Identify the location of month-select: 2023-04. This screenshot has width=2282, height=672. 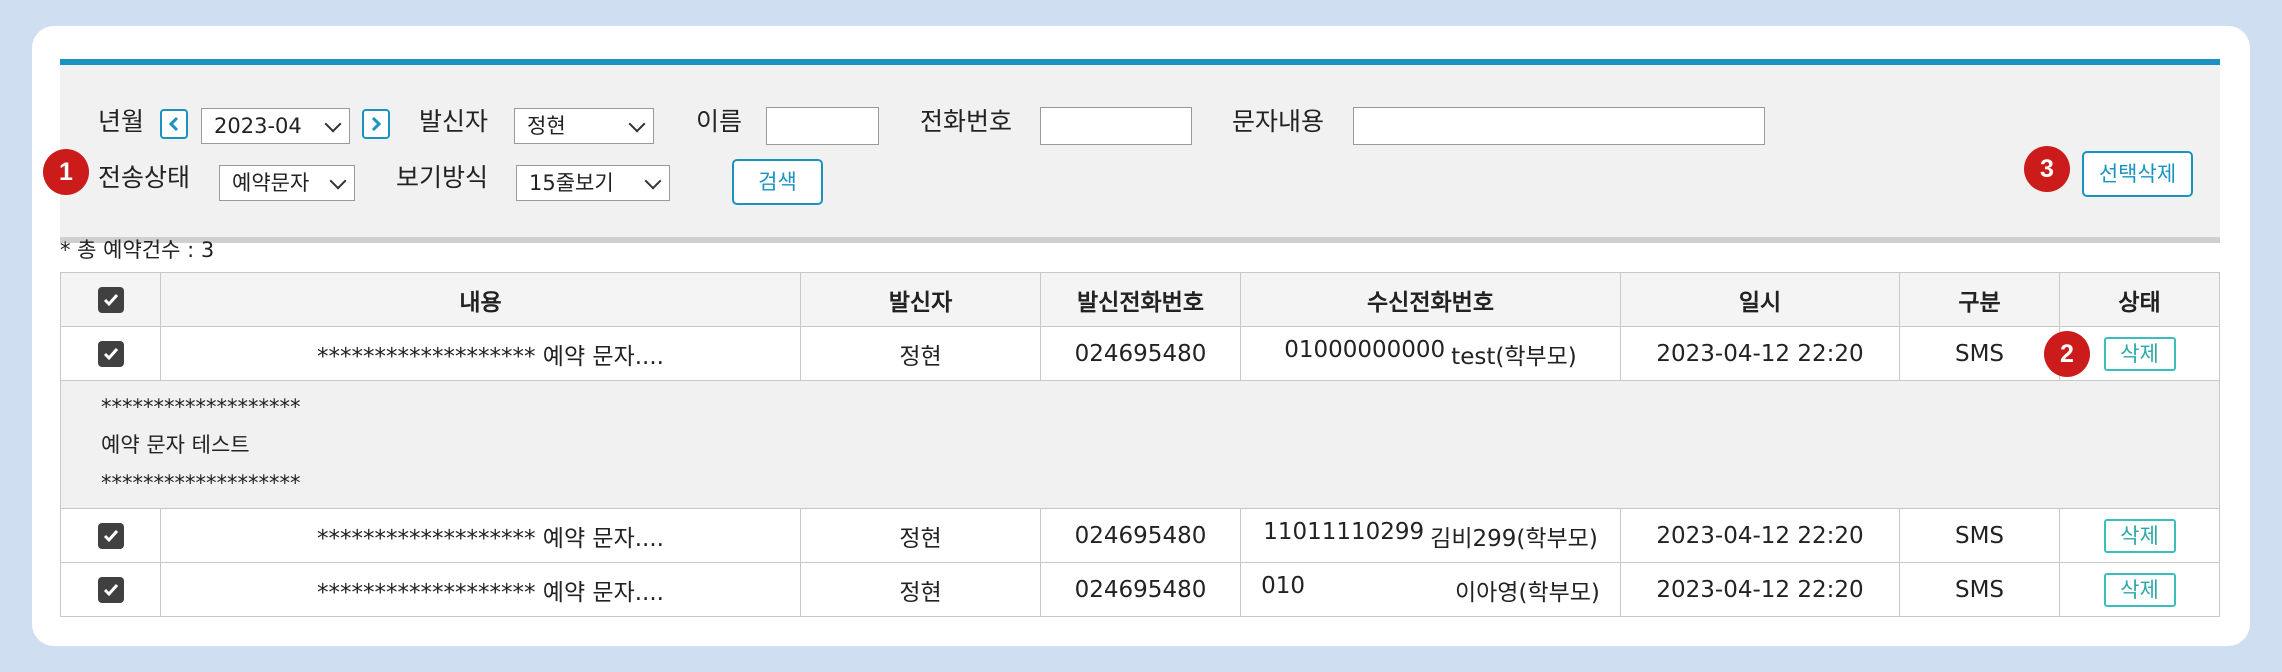
(275, 126).